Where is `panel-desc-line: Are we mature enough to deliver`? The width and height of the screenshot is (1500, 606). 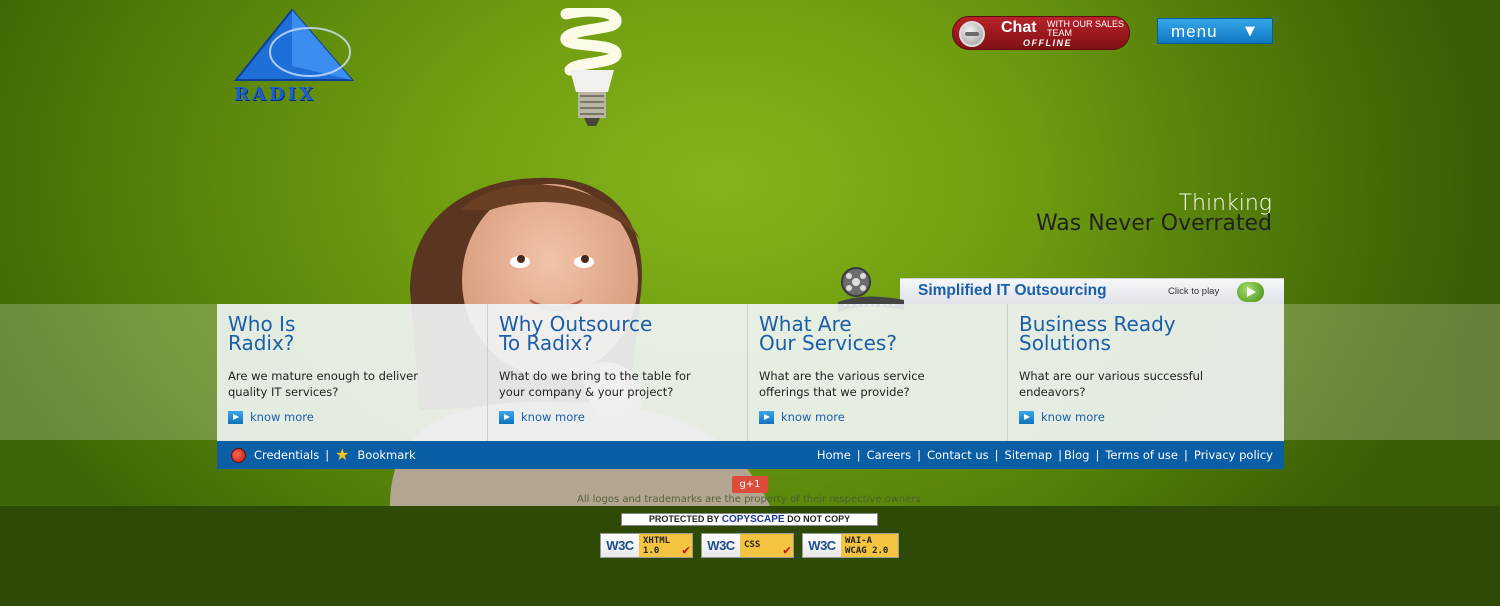 panel-desc-line: Are we mature enough to deliver is located at coordinates (323, 376).